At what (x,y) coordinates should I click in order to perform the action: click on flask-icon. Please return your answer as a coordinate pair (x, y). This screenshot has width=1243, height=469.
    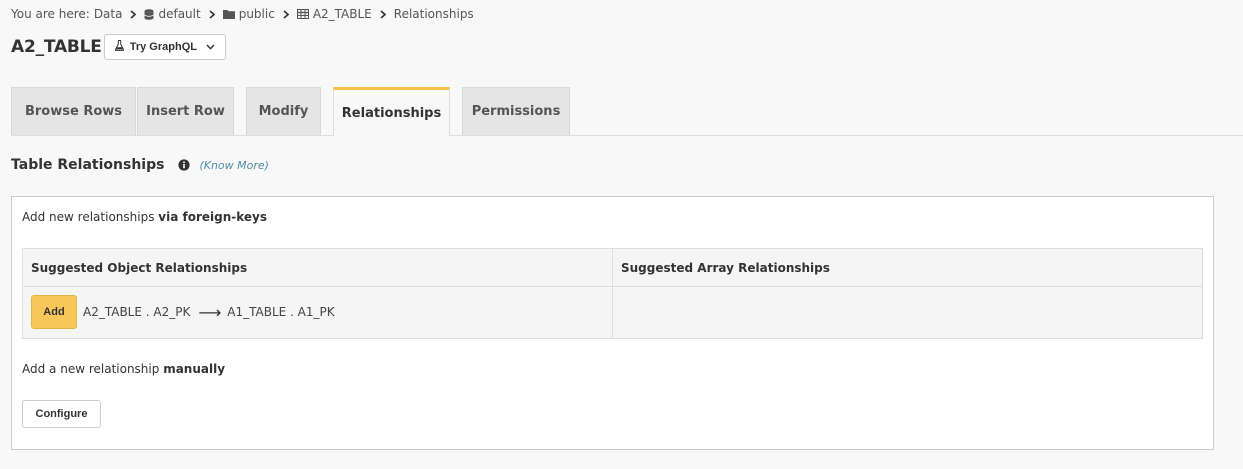
    Looking at the image, I should click on (119, 47).